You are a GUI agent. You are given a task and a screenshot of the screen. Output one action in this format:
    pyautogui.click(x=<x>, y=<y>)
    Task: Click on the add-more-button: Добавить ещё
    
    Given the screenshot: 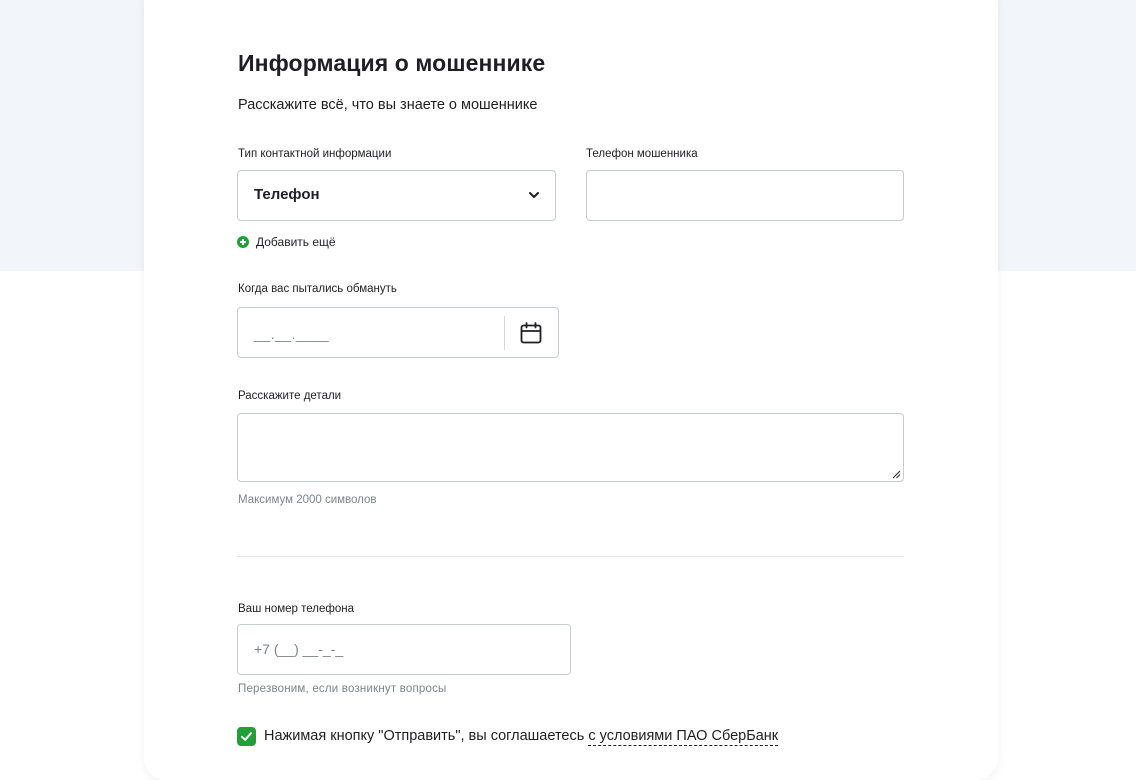 What is the action you would take?
    pyautogui.click(x=286, y=242)
    